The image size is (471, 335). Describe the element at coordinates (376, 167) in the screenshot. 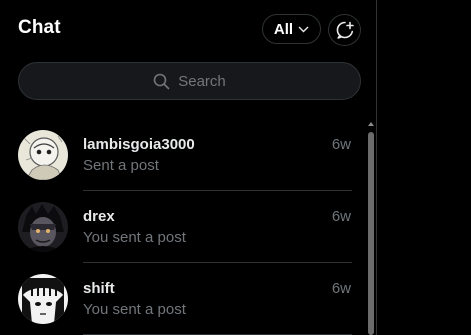

I see `panel-divider` at that location.